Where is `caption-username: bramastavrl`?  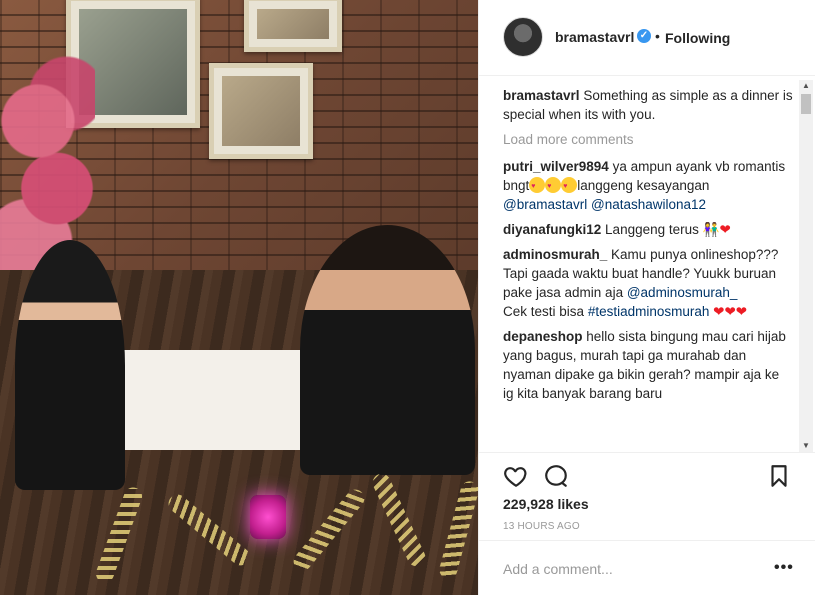
caption-username: bramastavrl is located at coordinates (541, 95).